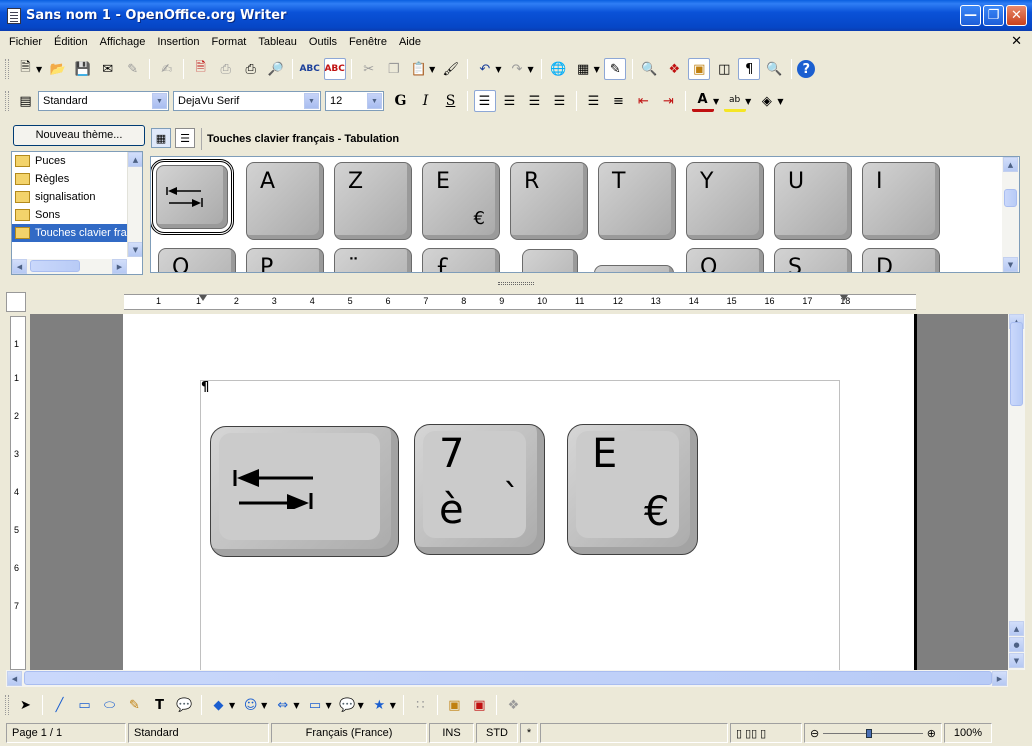  Describe the element at coordinates (394, 69) in the screenshot. I see `copy-icon: ❐` at that location.